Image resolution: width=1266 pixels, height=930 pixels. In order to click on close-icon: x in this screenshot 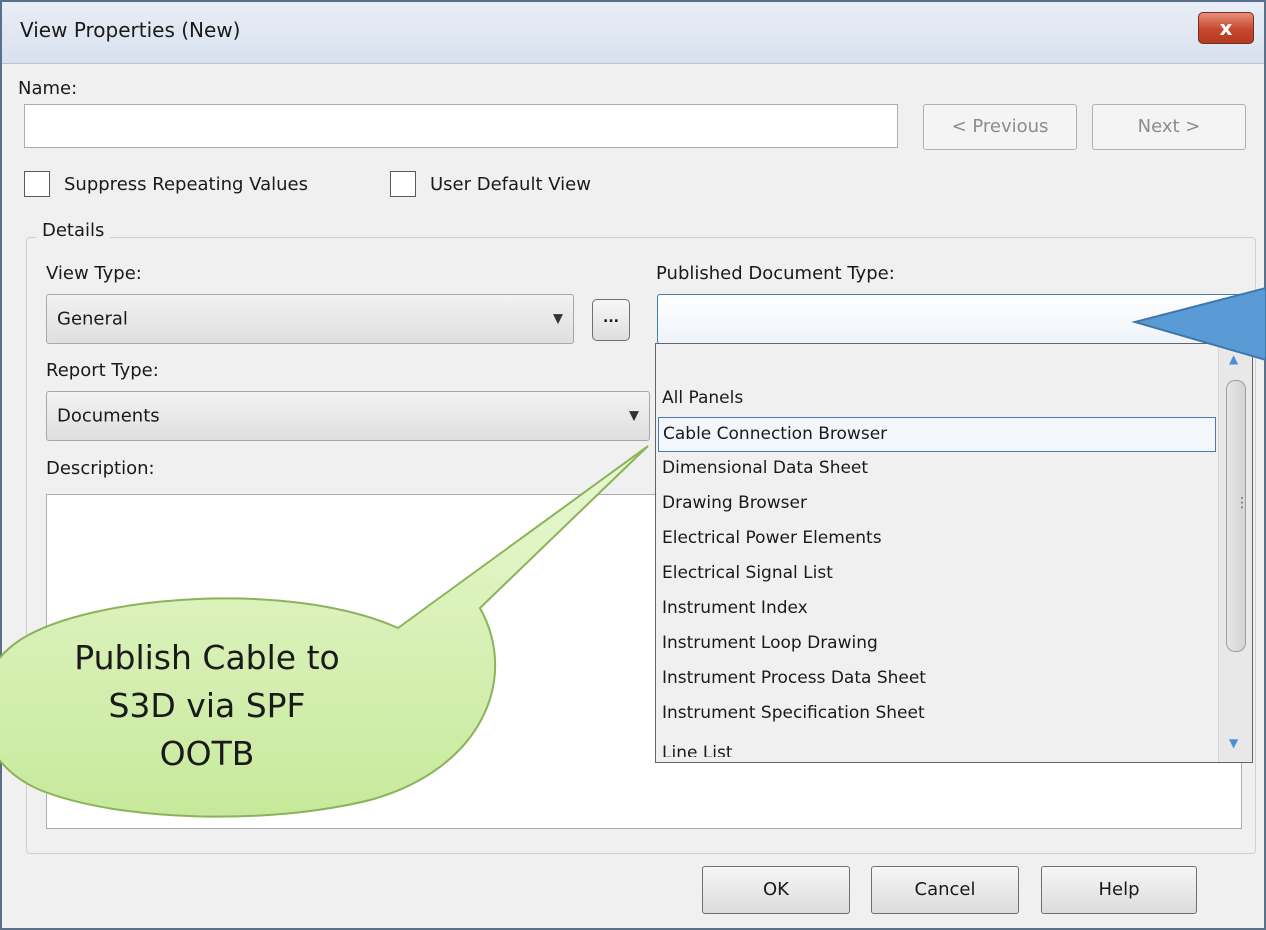, I will do `click(1226, 28)`.